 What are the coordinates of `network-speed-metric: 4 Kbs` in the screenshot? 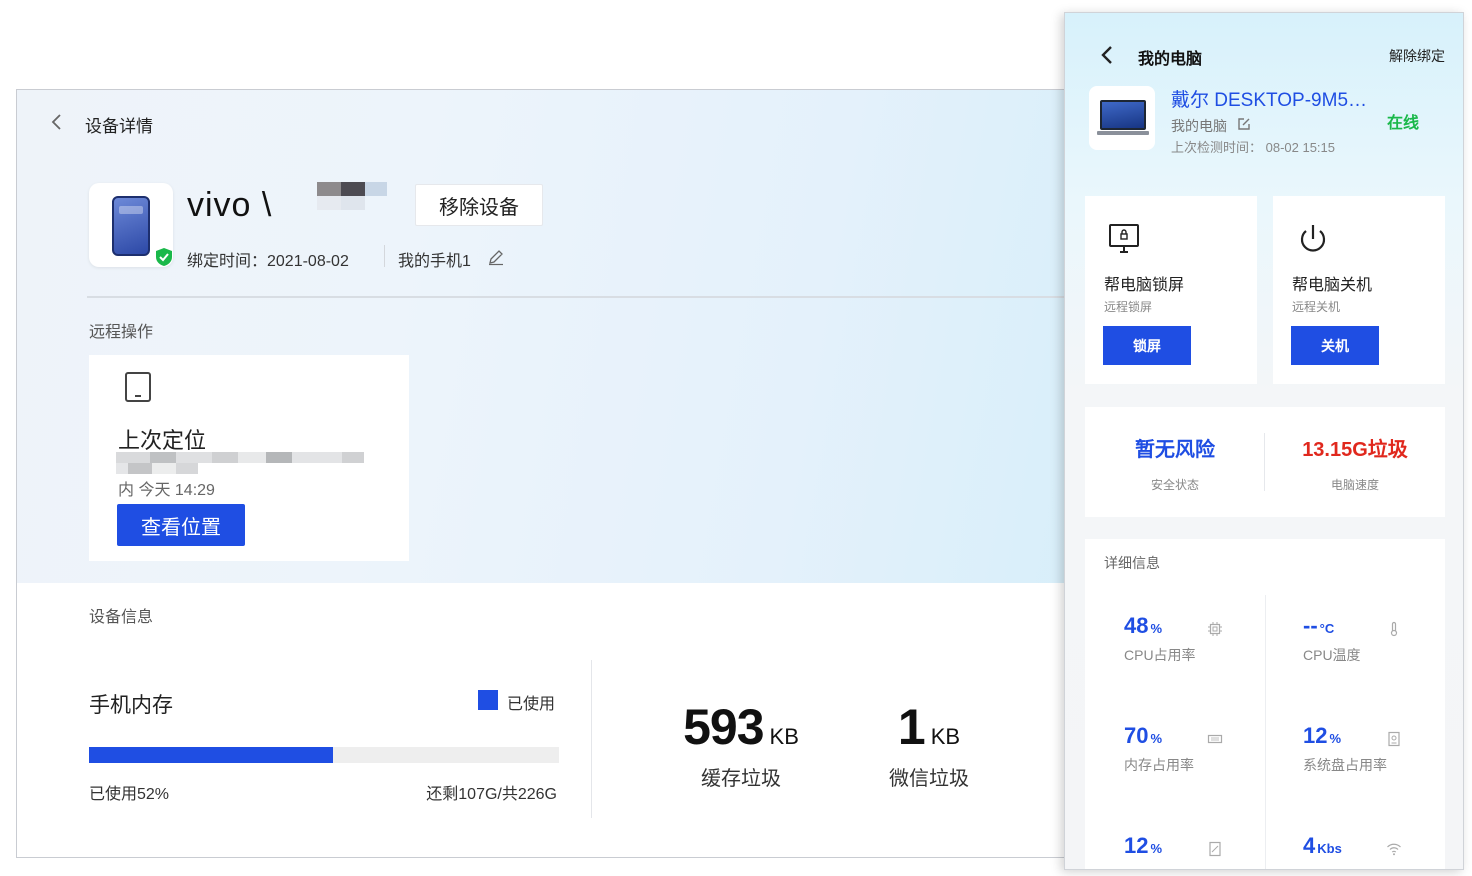 It's located at (1322, 849).